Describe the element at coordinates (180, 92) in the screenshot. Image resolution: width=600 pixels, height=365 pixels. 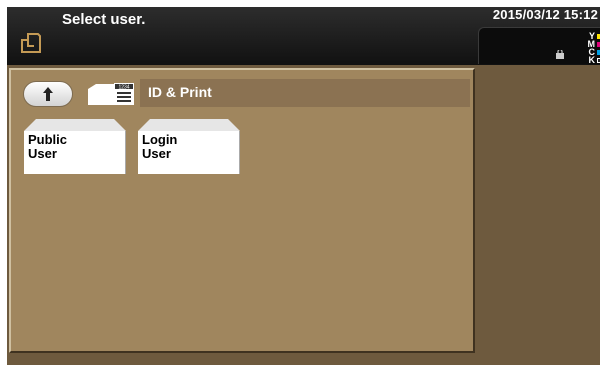
I see `breadcrumb-label: ID & Print` at that location.